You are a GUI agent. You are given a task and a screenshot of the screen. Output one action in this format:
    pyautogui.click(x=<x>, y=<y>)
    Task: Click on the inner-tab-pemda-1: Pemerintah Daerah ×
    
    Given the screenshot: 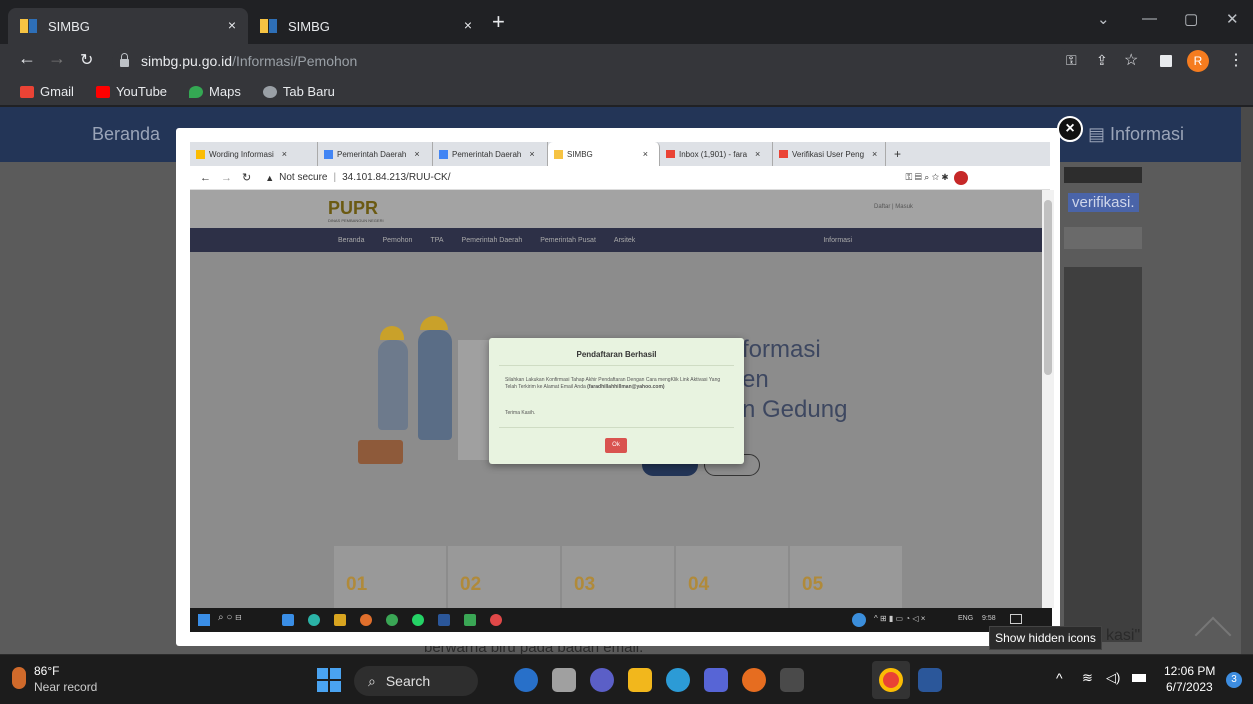 What is the action you would take?
    pyautogui.click(x=375, y=154)
    